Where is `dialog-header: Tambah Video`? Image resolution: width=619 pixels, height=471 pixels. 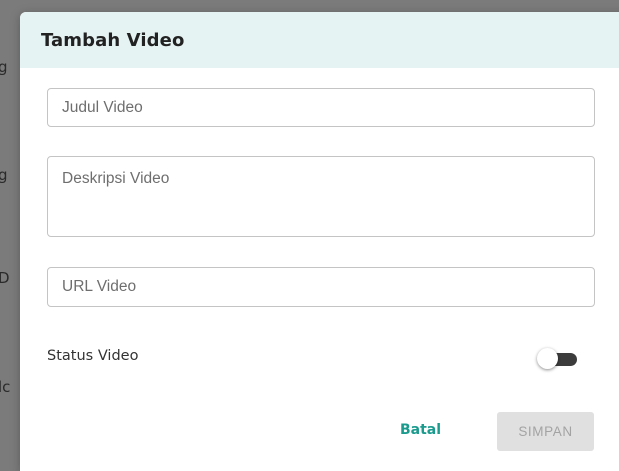 dialog-header: Tambah Video is located at coordinates (319, 40).